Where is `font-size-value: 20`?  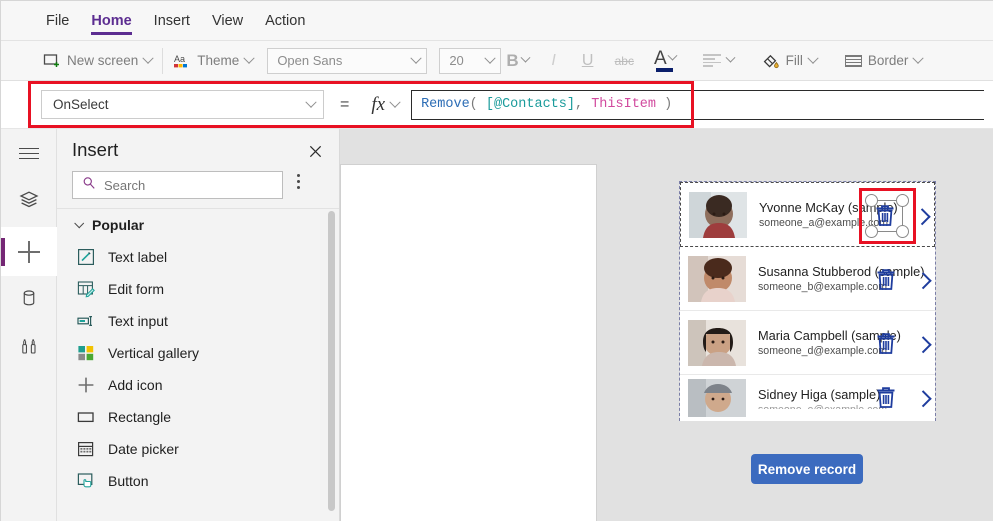 font-size-value: 20 is located at coordinates (456, 60).